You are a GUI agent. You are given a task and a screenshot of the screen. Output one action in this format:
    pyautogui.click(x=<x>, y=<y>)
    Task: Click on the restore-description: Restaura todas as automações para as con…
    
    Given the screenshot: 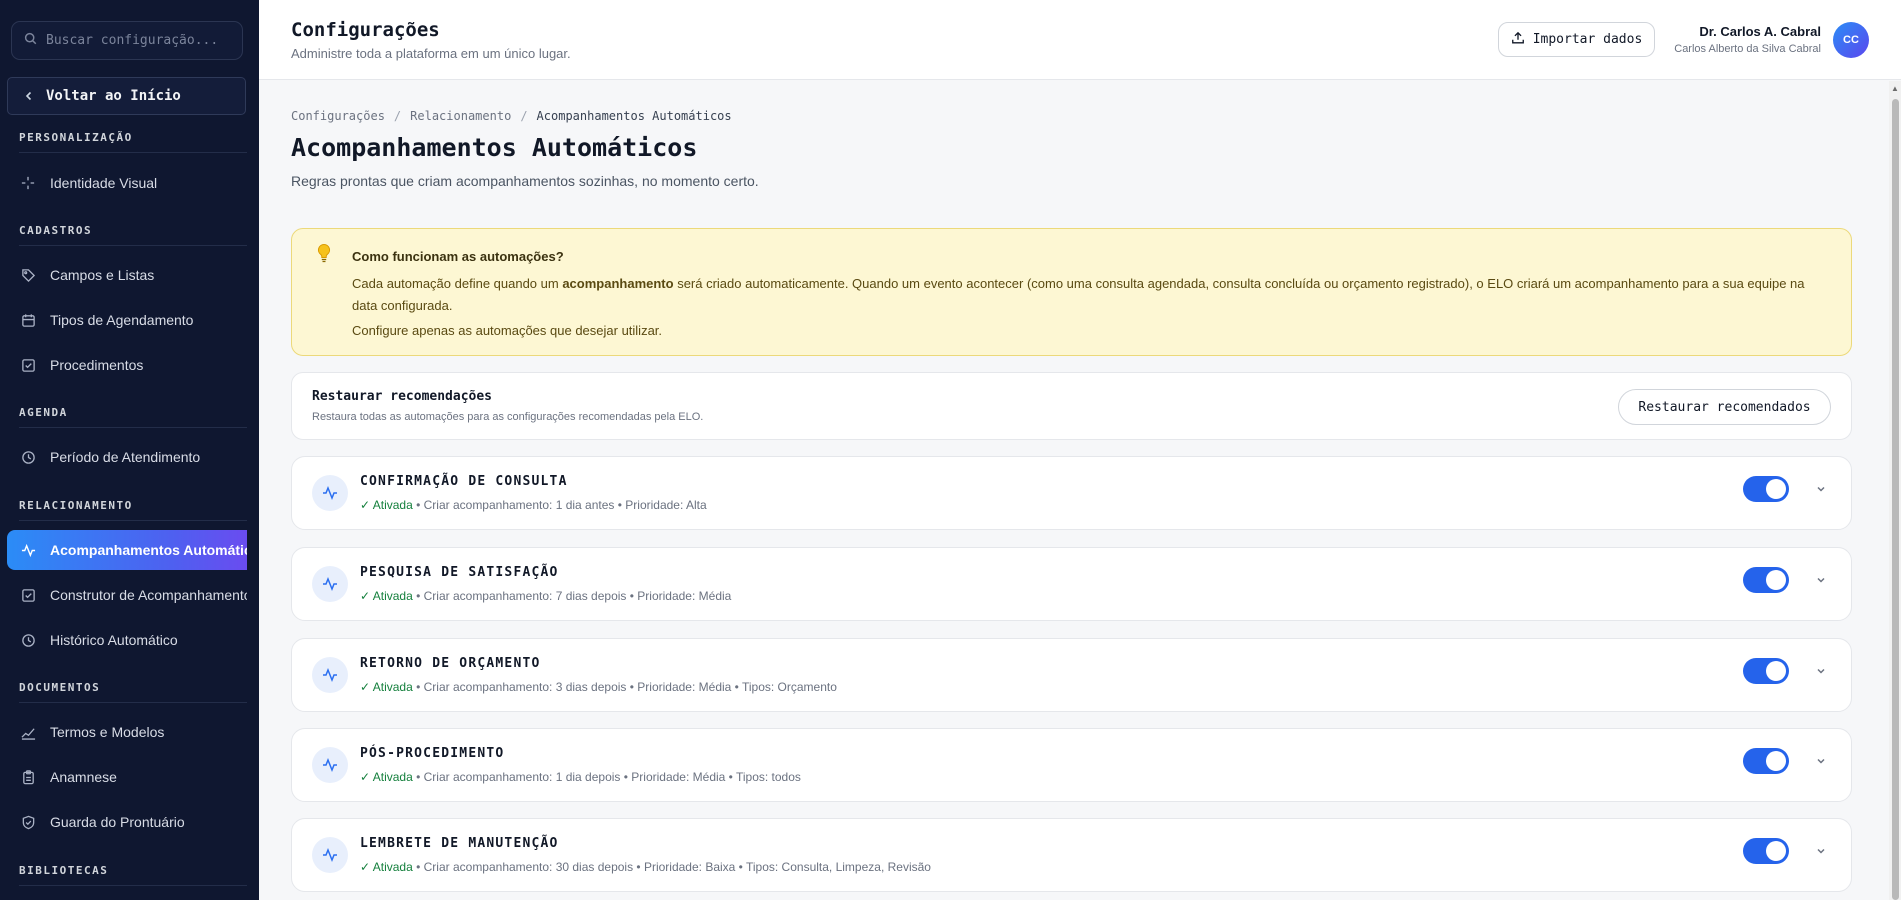 What is the action you would take?
    pyautogui.click(x=508, y=417)
    